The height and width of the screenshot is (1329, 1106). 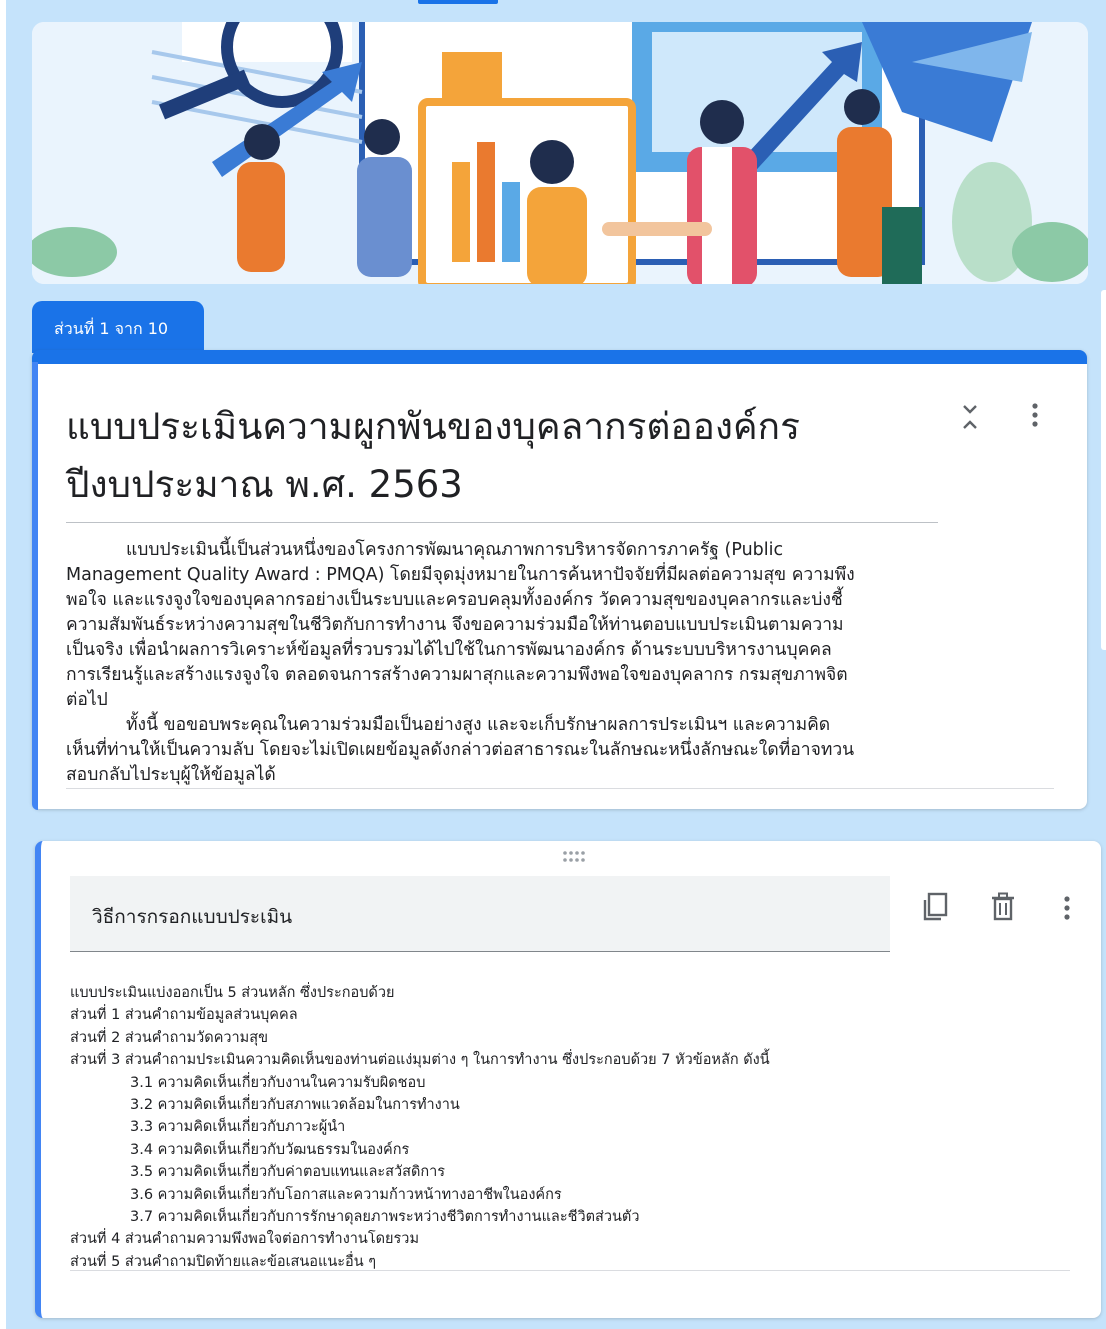 I want to click on duplicate-button, so click(x=935, y=907).